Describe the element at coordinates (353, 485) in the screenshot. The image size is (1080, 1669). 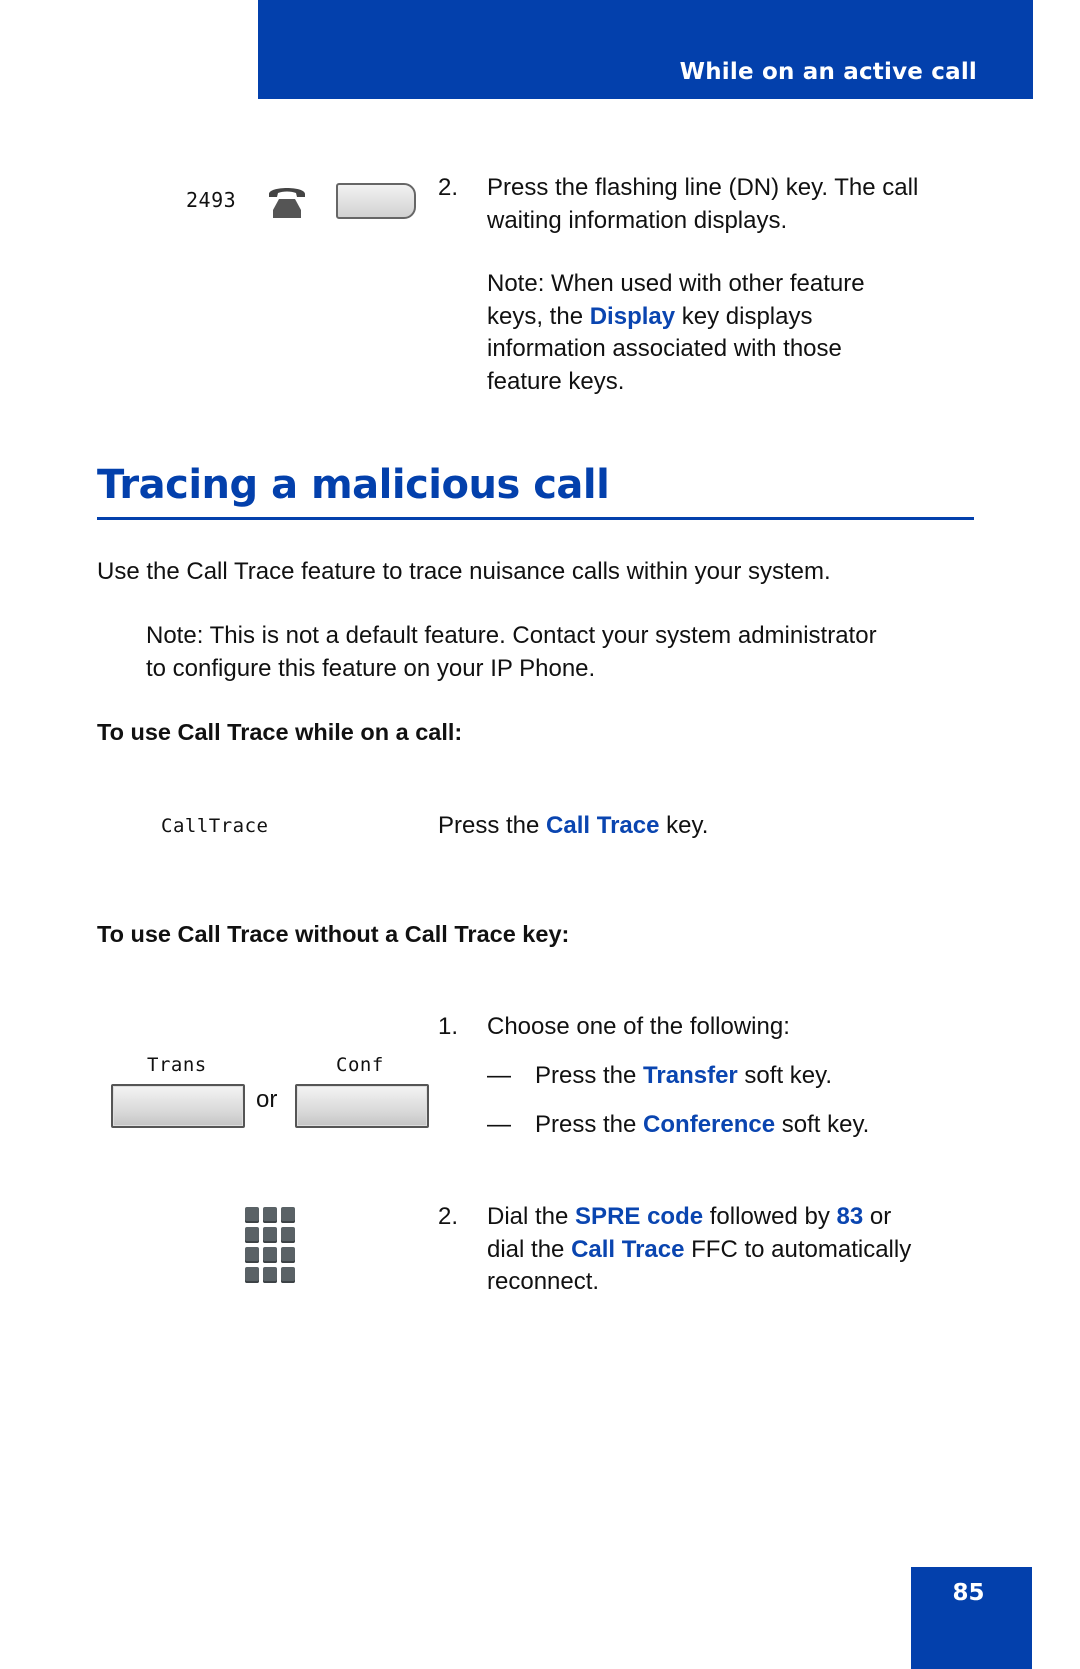
I see `page-title: Tracing a malicious call` at that location.